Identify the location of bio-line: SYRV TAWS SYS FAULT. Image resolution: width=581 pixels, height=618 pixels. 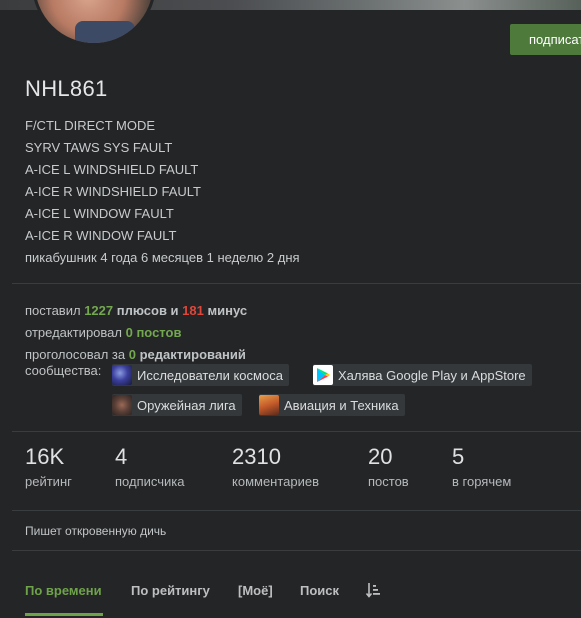
(99, 147).